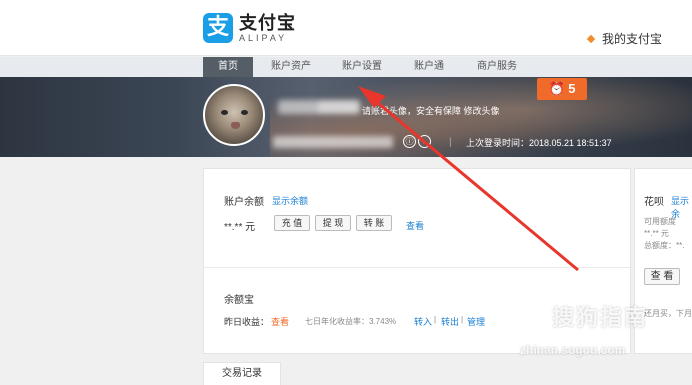  Describe the element at coordinates (235, 125) in the screenshot. I see `avatar-nose` at that location.